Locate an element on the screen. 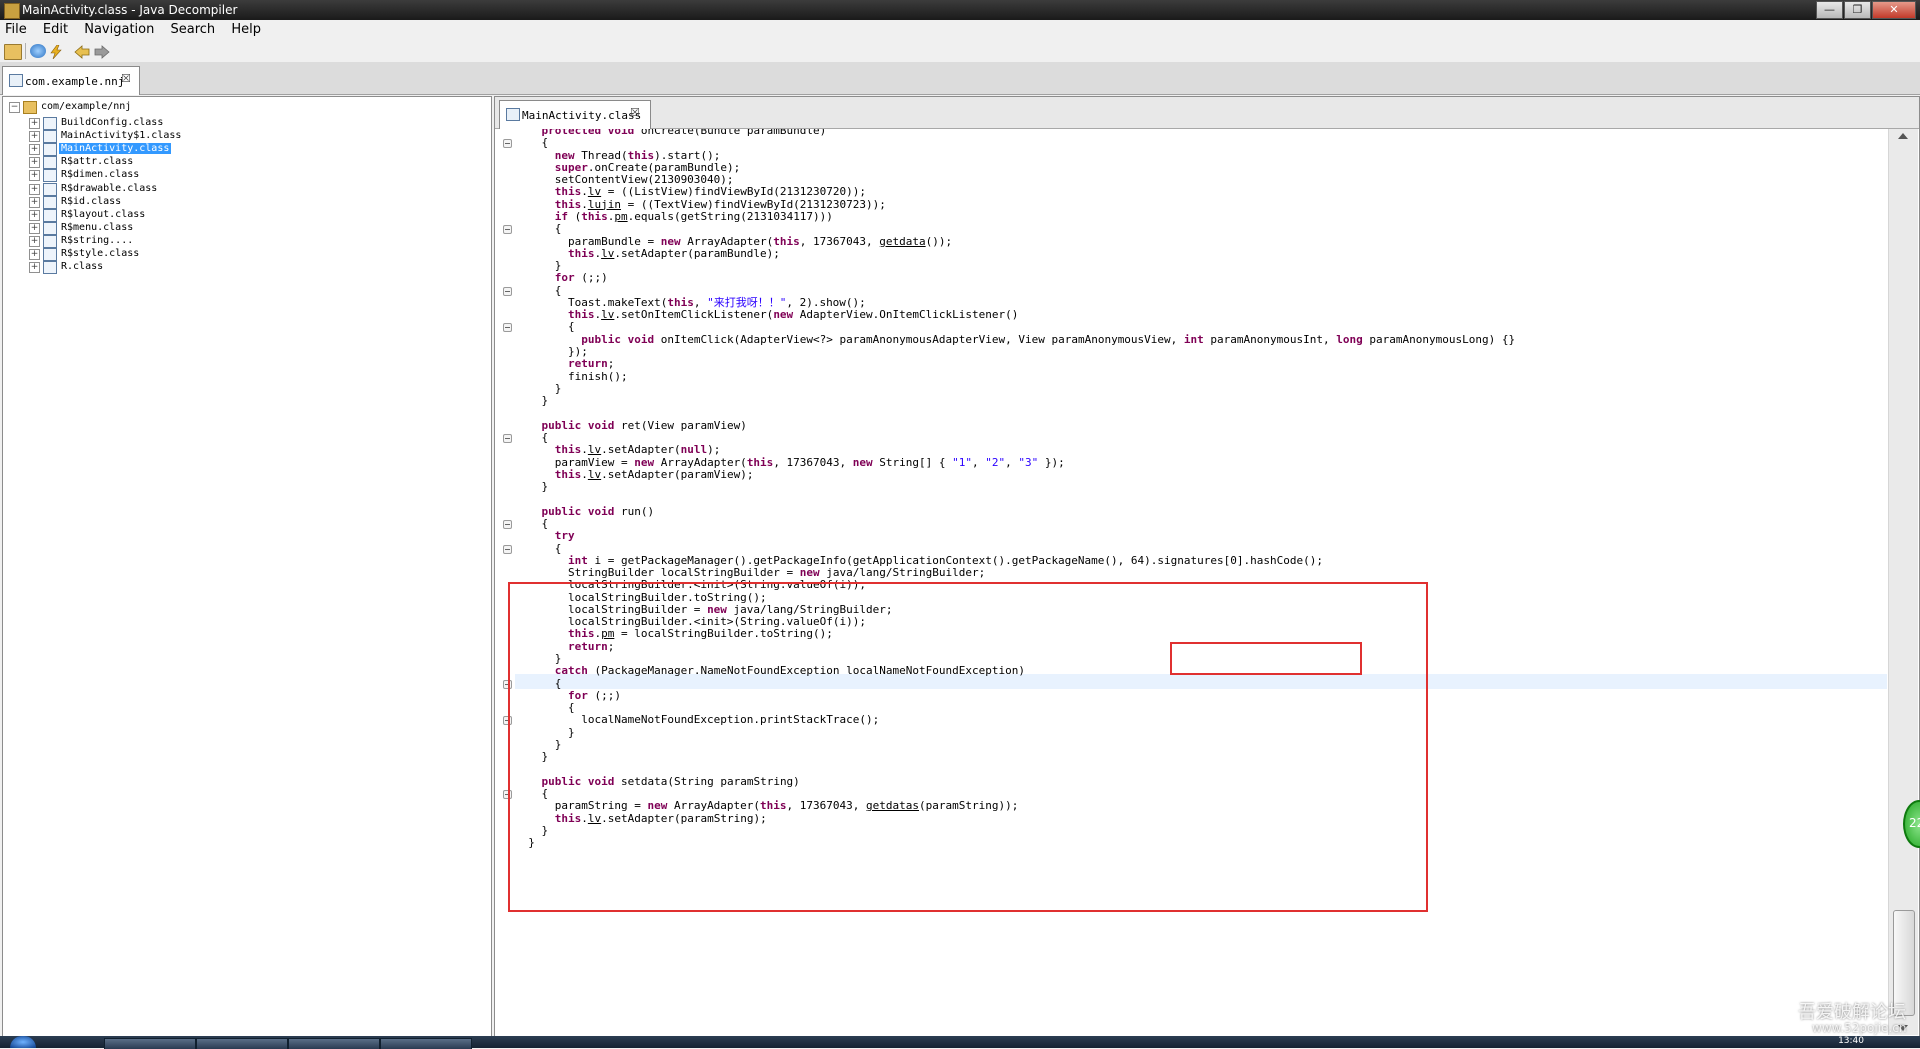 The image size is (1920, 1049). tree-item-label: R$layout.class is located at coordinates (103, 214).